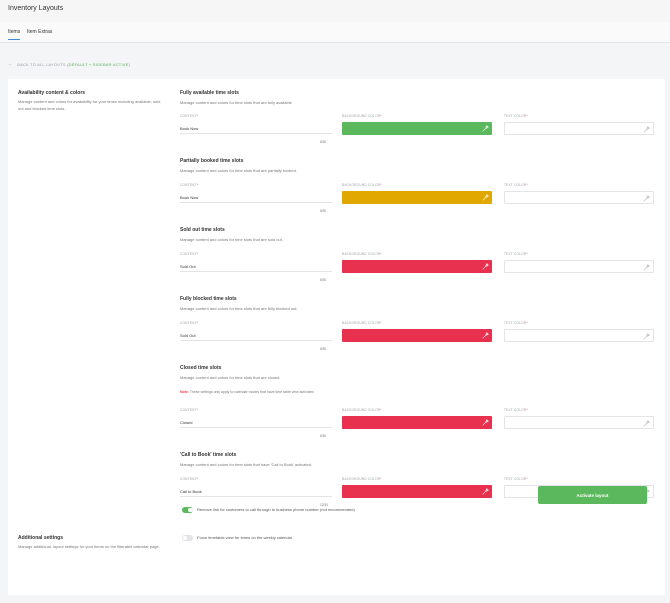  I want to click on tab-bar: Items Item Extras, so click(335, 32).